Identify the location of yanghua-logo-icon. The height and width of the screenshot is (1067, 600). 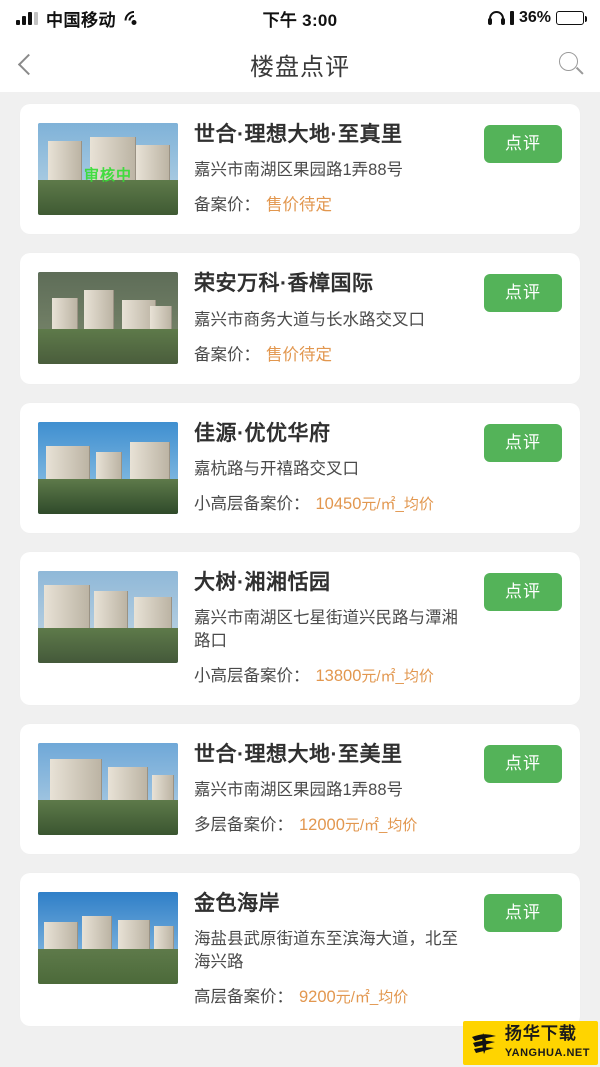
(484, 1043).